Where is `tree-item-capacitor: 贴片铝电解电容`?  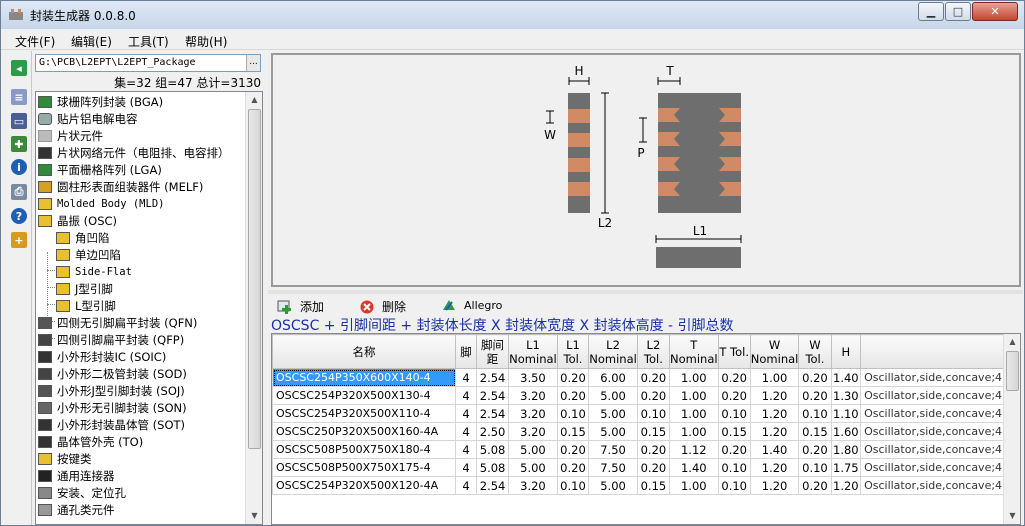 tree-item-capacitor: 贴片铝电解电容 is located at coordinates (88, 118).